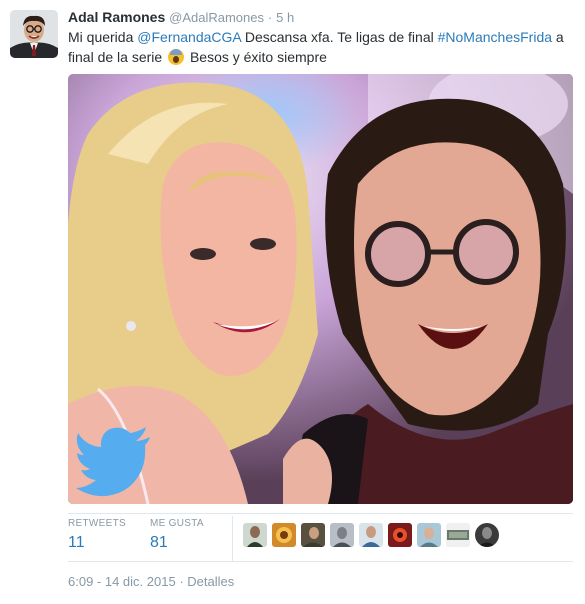 The width and height of the screenshot is (585, 604). What do you see at coordinates (103, 37) in the screenshot?
I see `tweet-text-part1: Mi querida` at bounding box center [103, 37].